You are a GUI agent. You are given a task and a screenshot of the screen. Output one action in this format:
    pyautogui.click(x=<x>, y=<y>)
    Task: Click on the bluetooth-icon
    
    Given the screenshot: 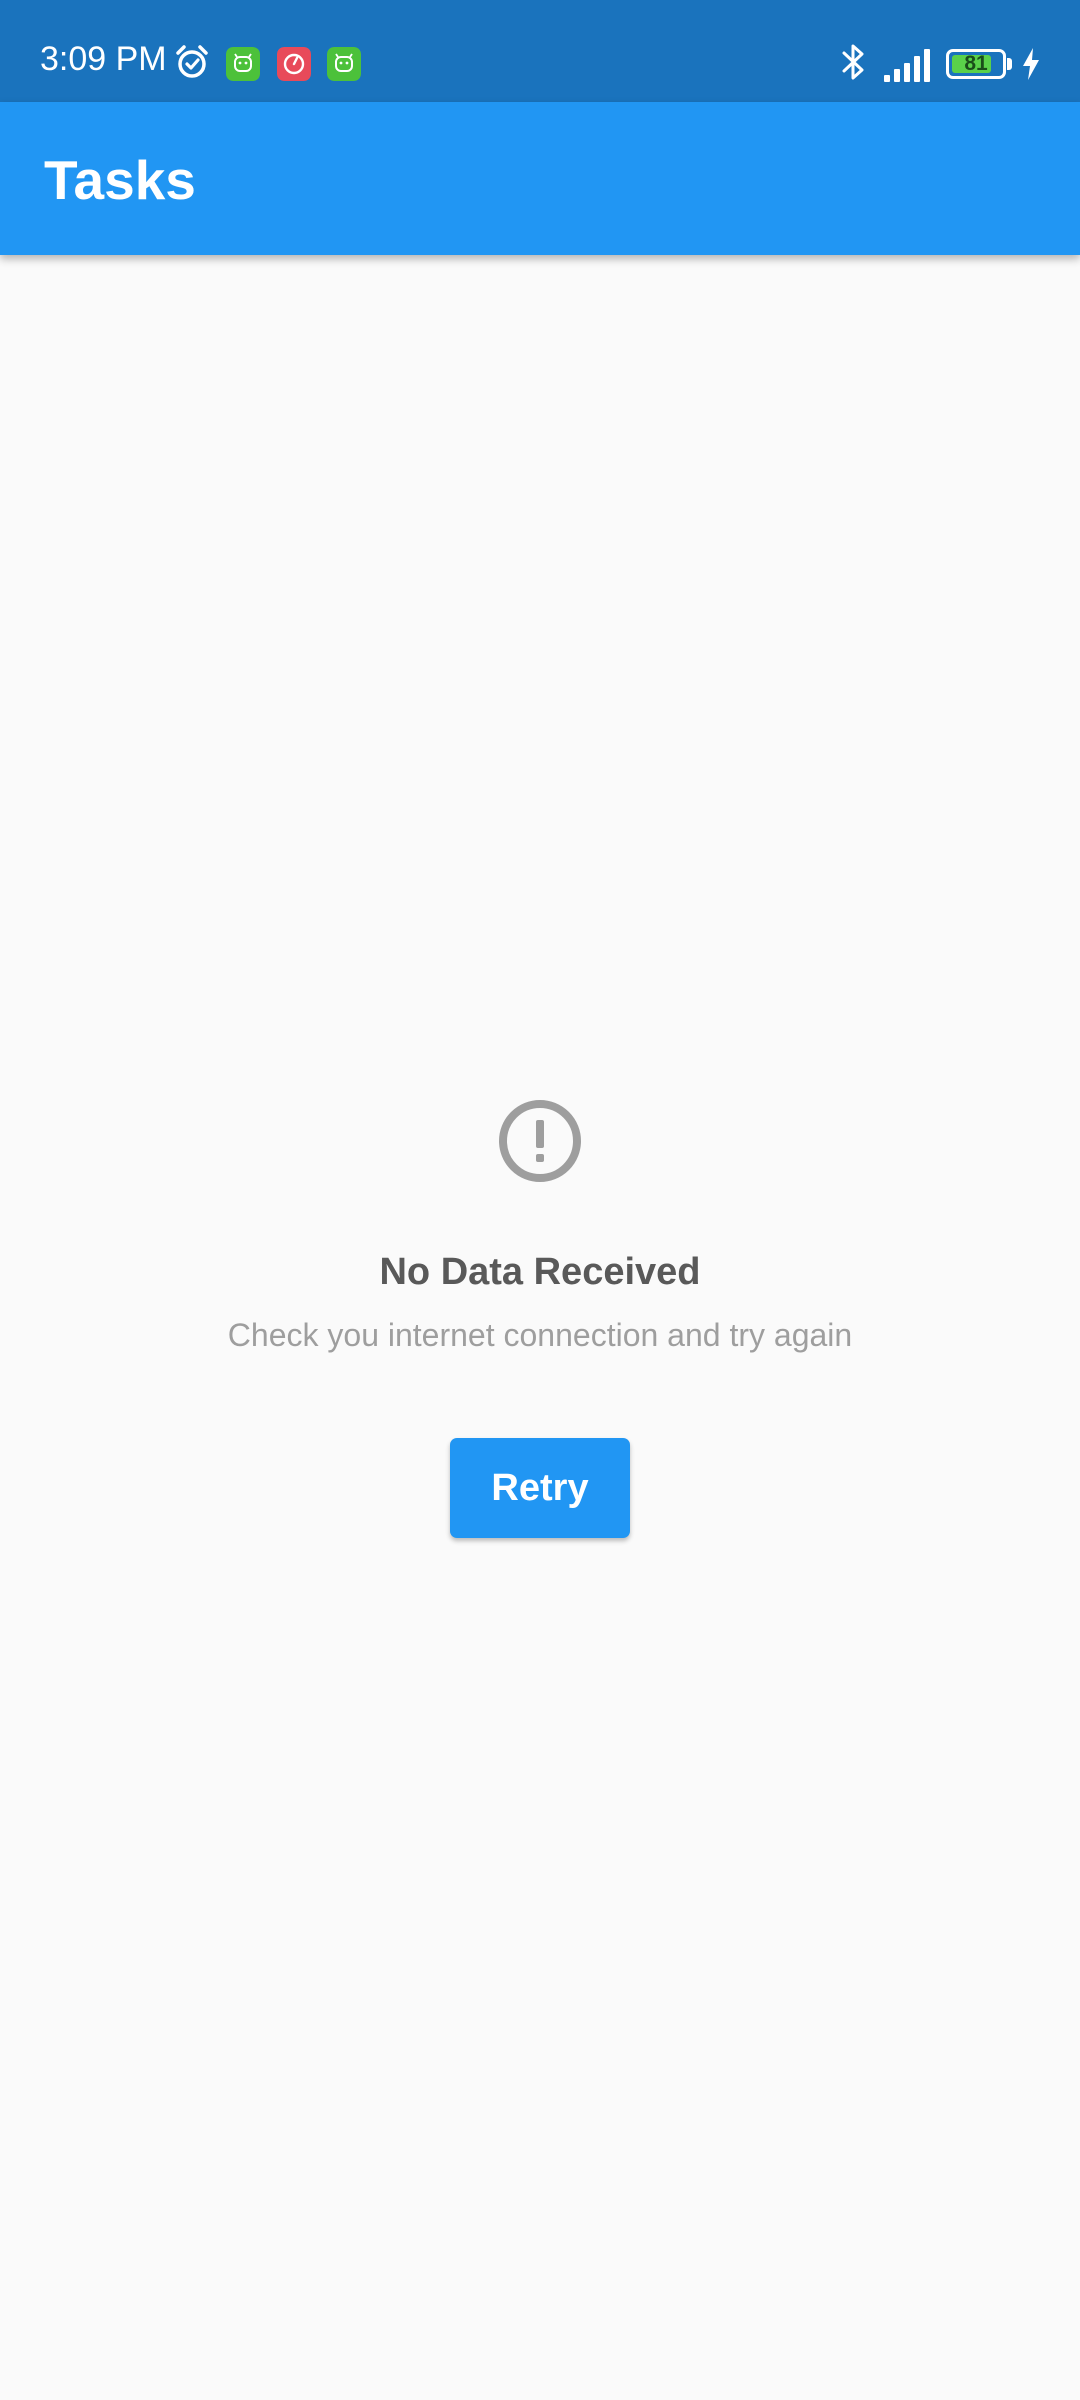 What is the action you would take?
    pyautogui.click(x=853, y=62)
    